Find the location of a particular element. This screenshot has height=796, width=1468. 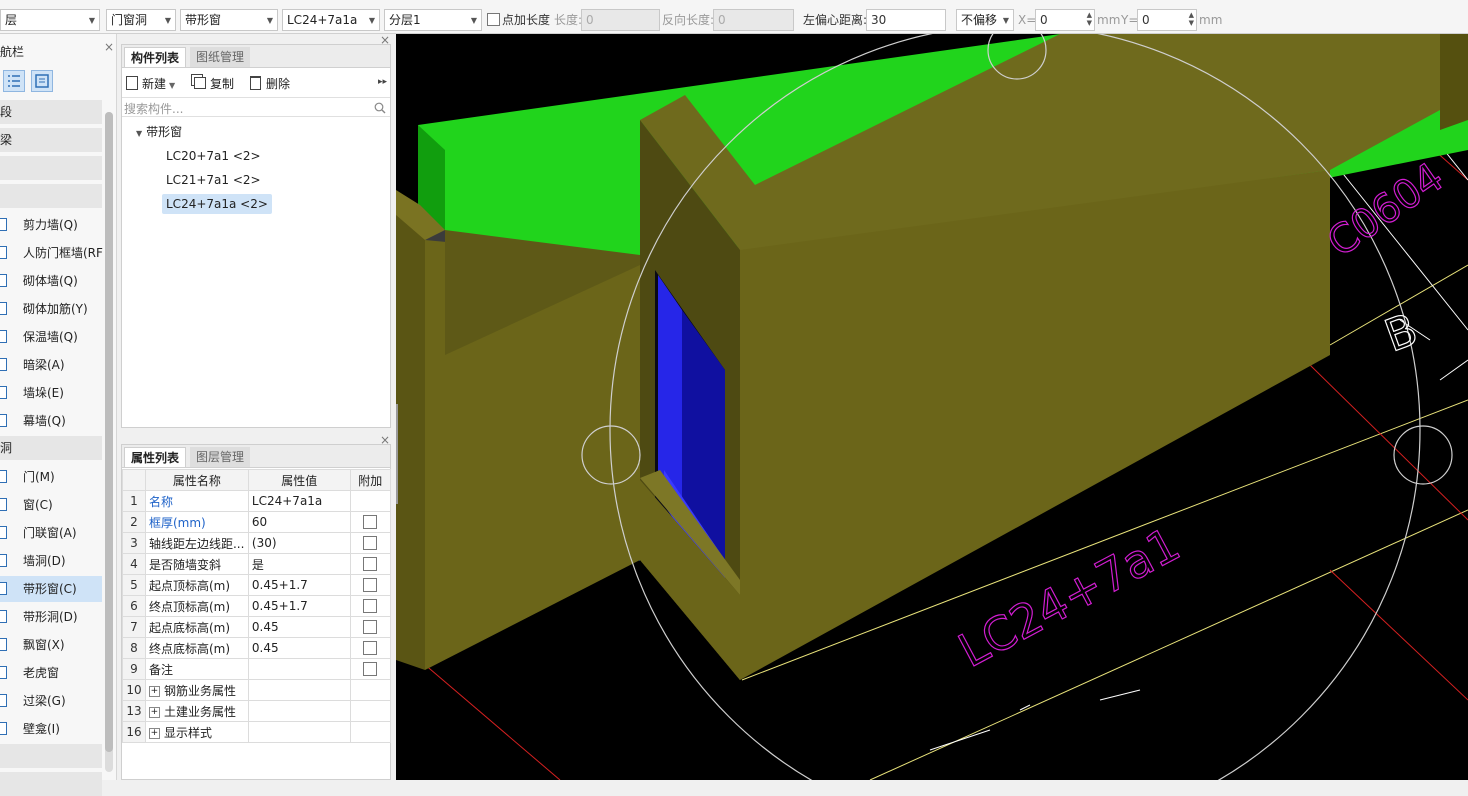

splitter-handle is located at coordinates (397, 454).